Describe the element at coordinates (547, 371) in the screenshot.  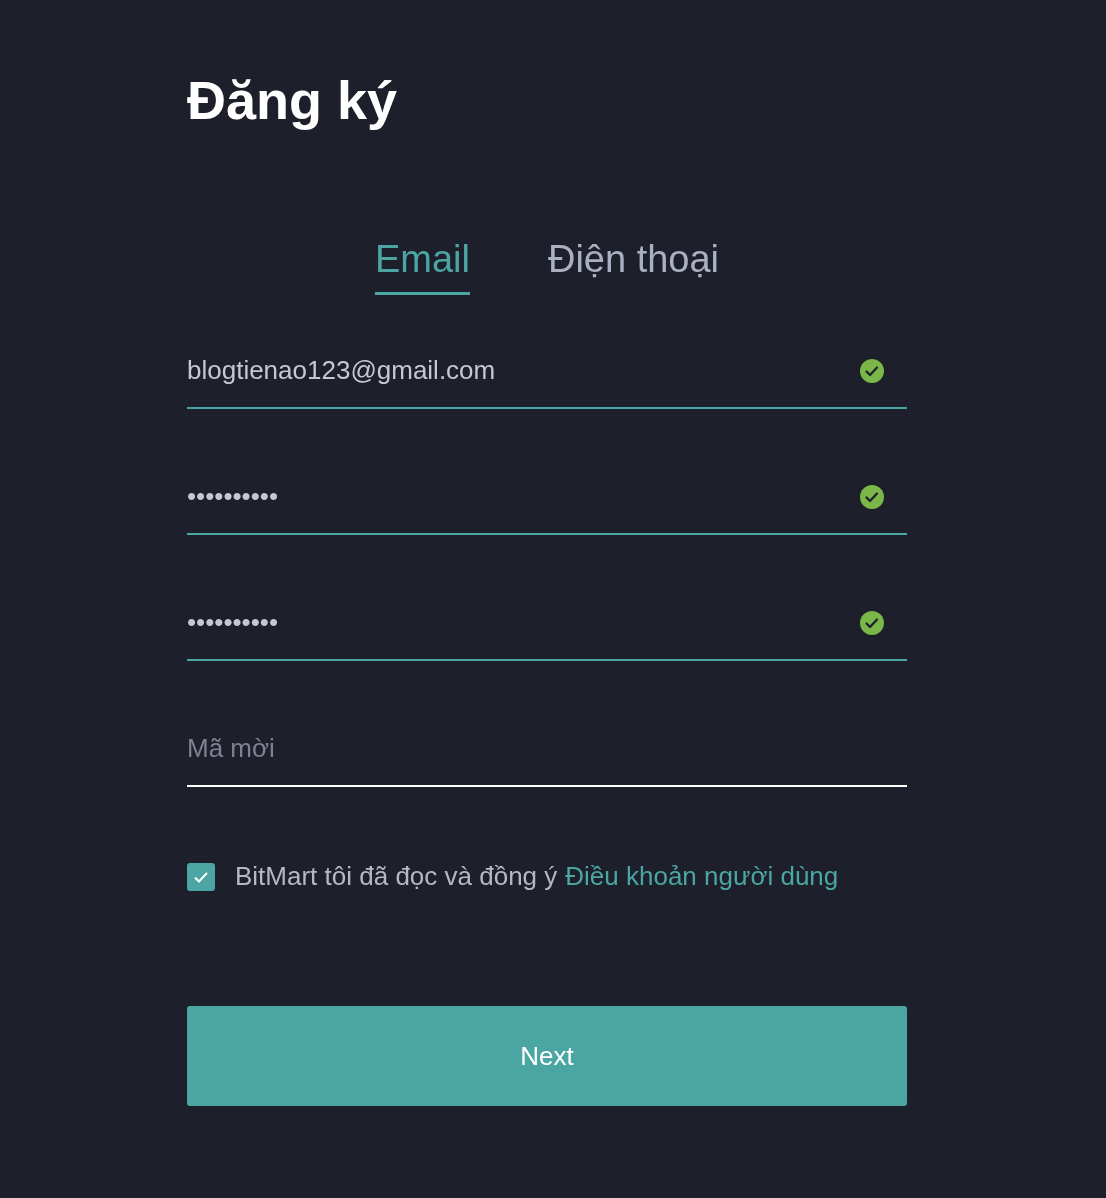
I see `input-field: blogtienao123@gmail.com` at that location.